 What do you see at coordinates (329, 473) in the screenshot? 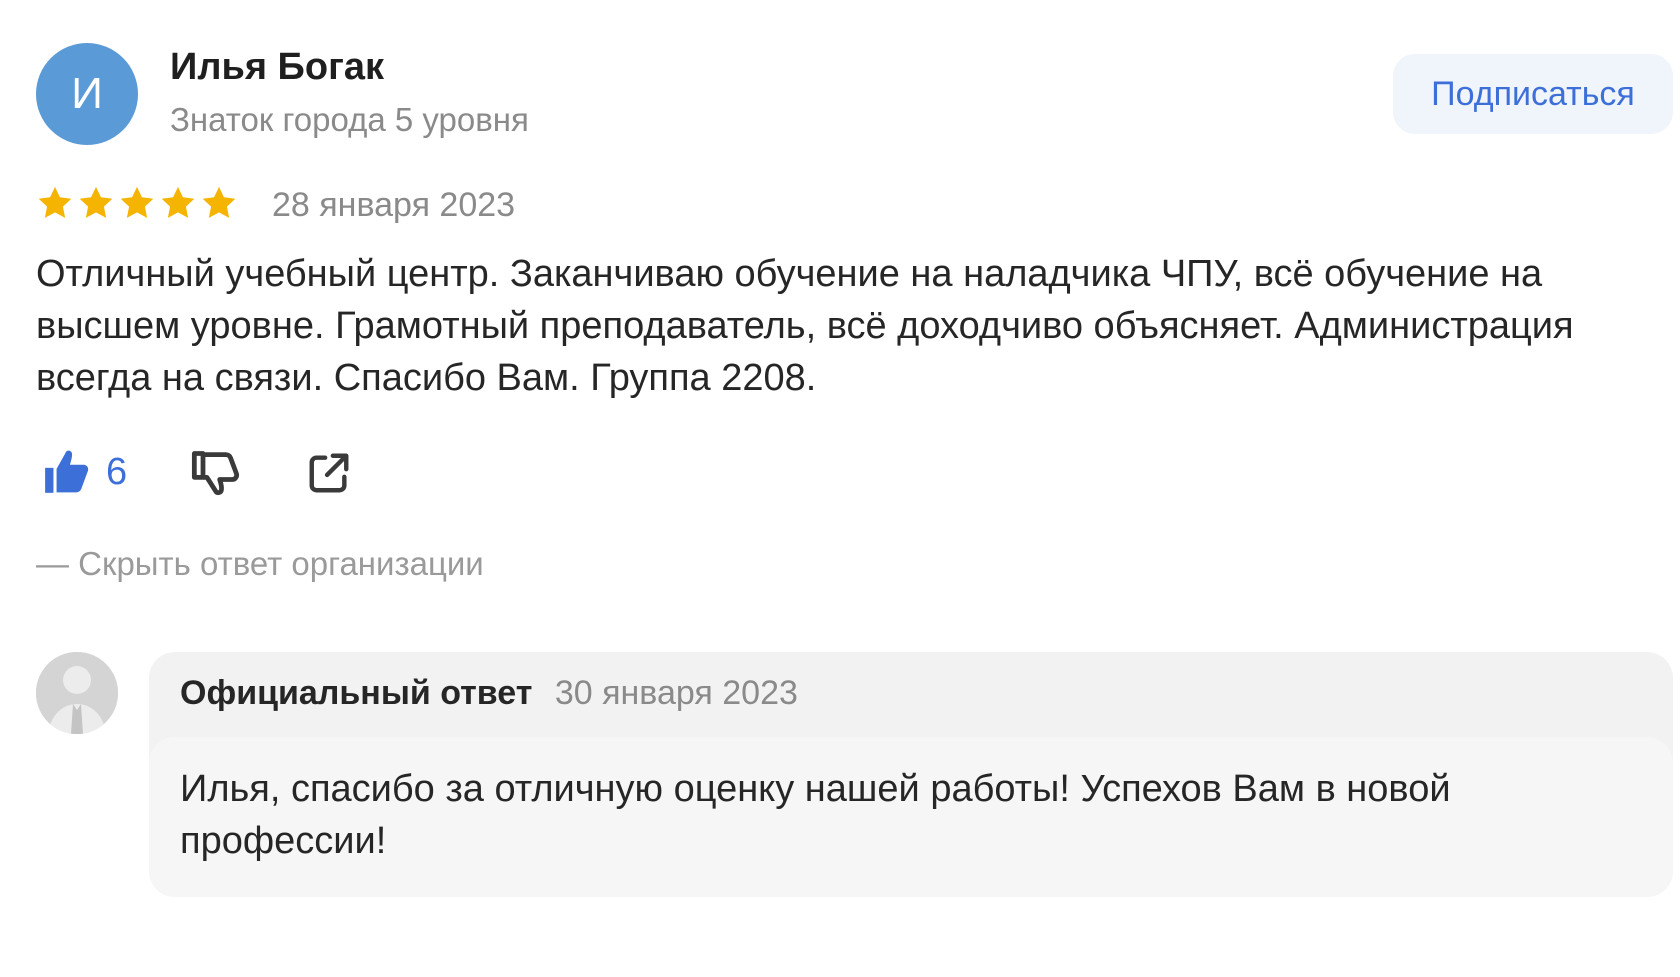
I see `share-icon` at bounding box center [329, 473].